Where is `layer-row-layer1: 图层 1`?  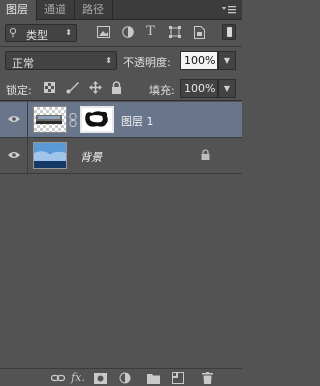 layer-row-layer1: 图层 1 is located at coordinates (121, 120).